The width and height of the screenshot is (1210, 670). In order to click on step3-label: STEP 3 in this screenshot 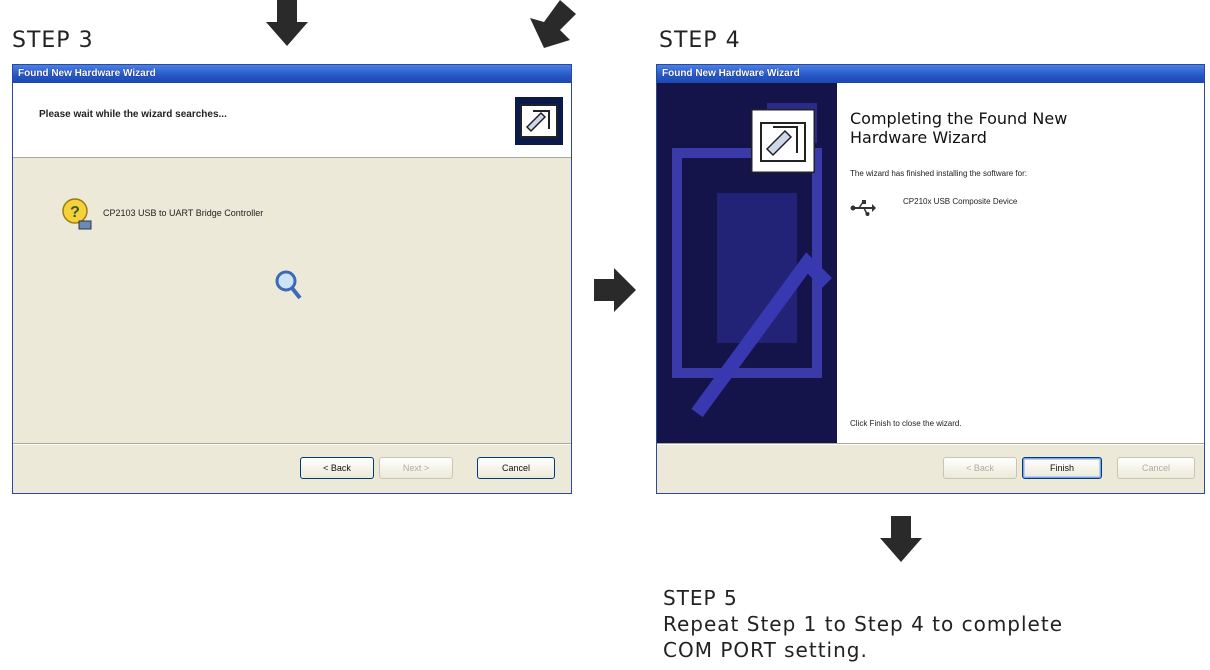, I will do `click(53, 40)`.